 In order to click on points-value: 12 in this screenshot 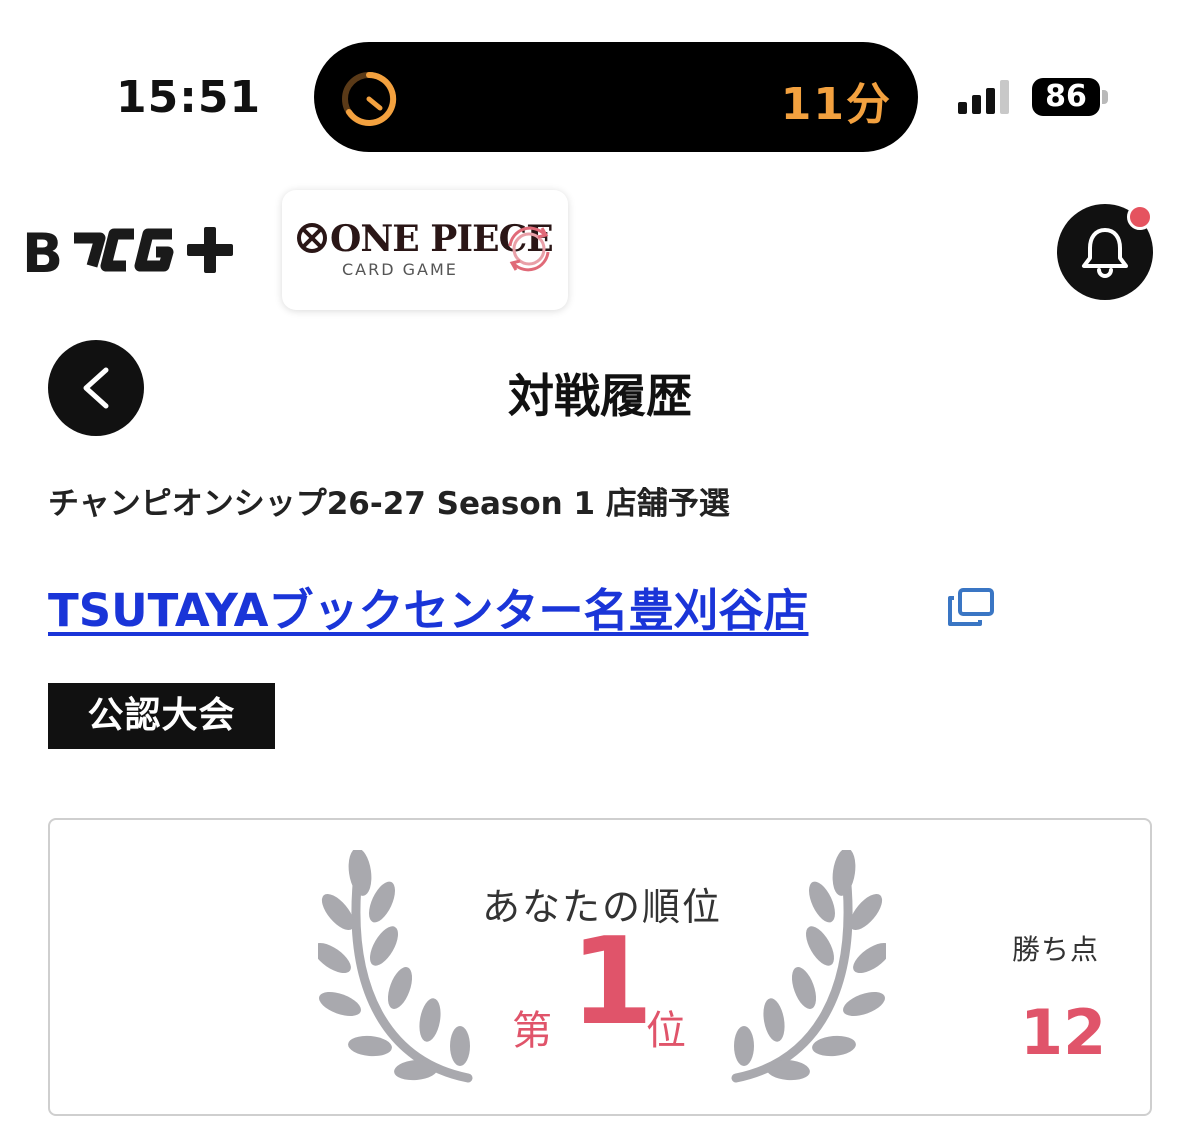, I will do `click(1063, 1032)`.